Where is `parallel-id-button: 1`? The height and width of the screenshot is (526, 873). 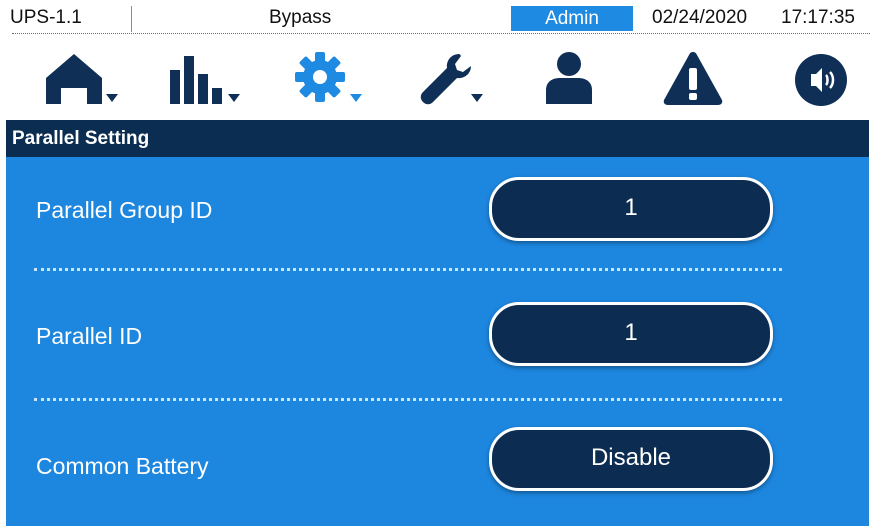 parallel-id-button: 1 is located at coordinates (631, 334).